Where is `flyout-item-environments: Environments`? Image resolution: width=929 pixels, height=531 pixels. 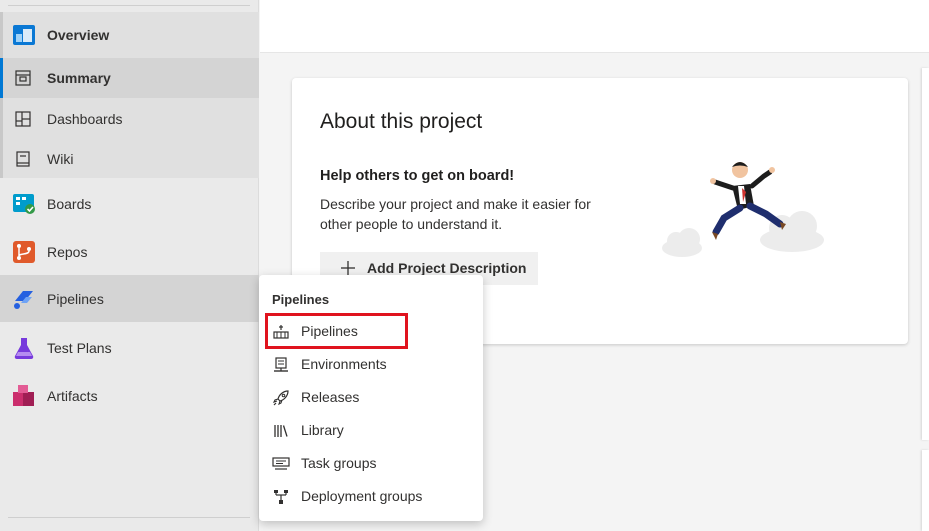 flyout-item-environments: Environments is located at coordinates (371, 364).